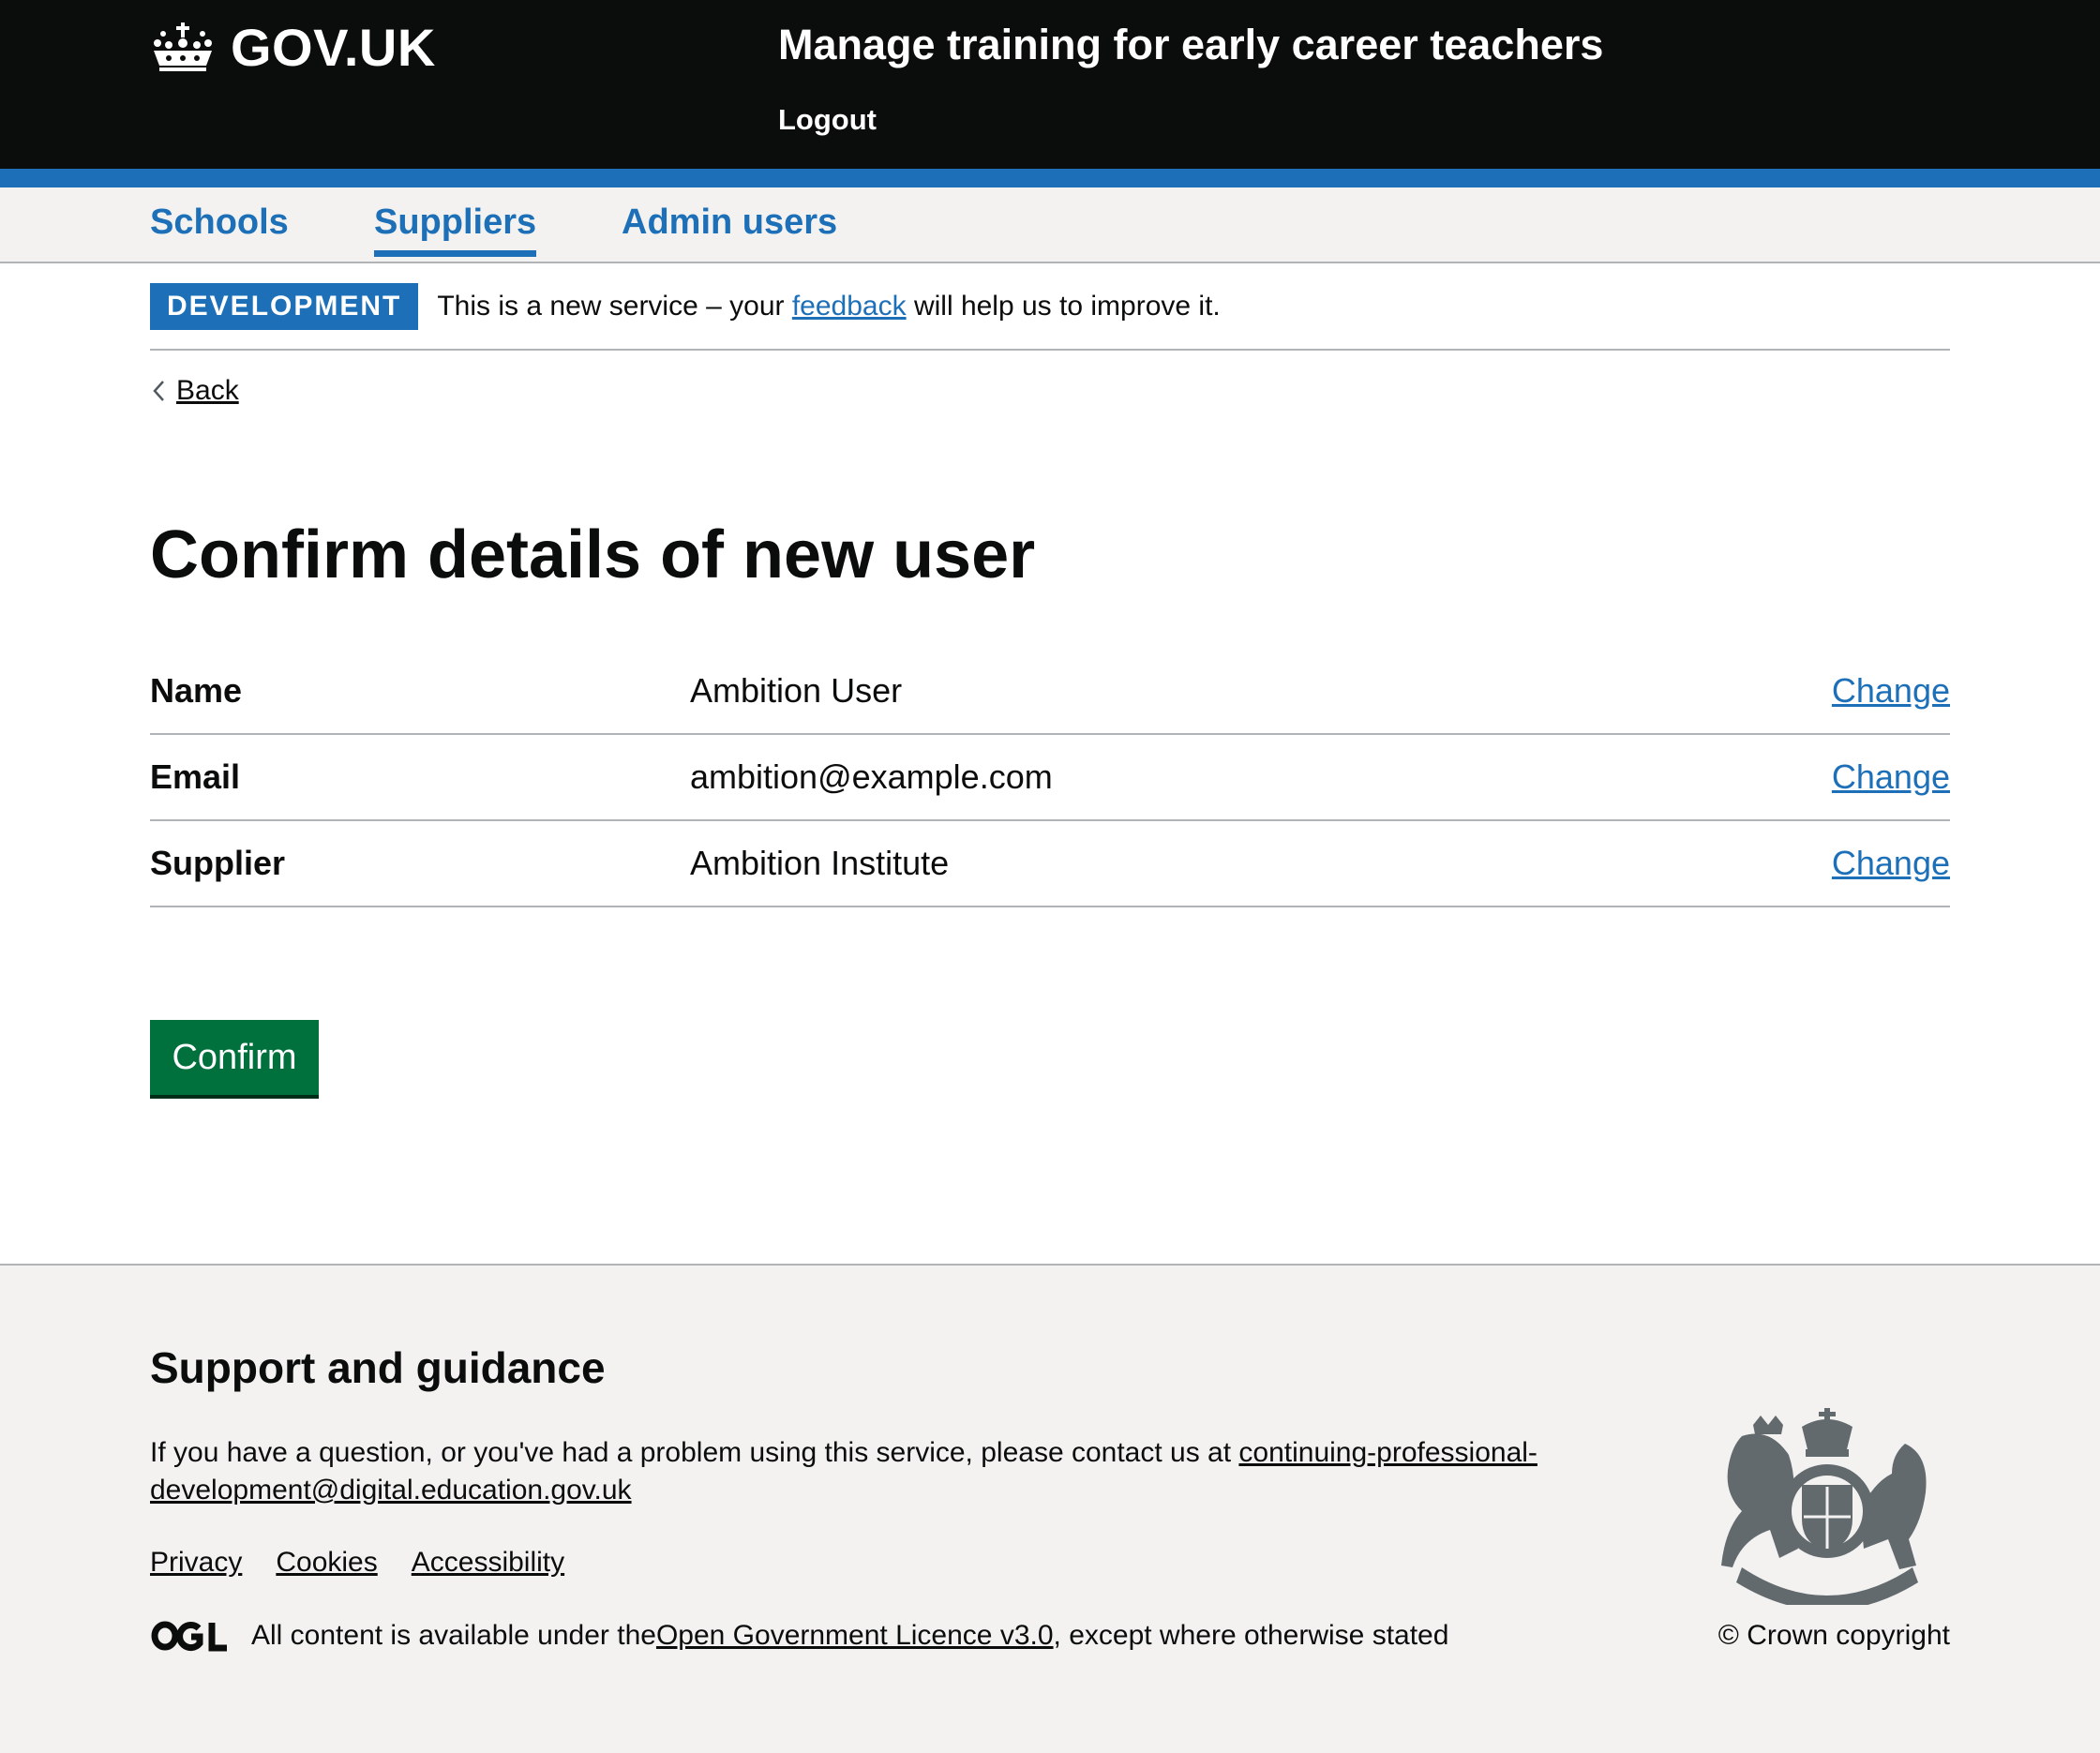 The image size is (2100, 1753). I want to click on crown-copyright: © Crown copyright, so click(1834, 1636).